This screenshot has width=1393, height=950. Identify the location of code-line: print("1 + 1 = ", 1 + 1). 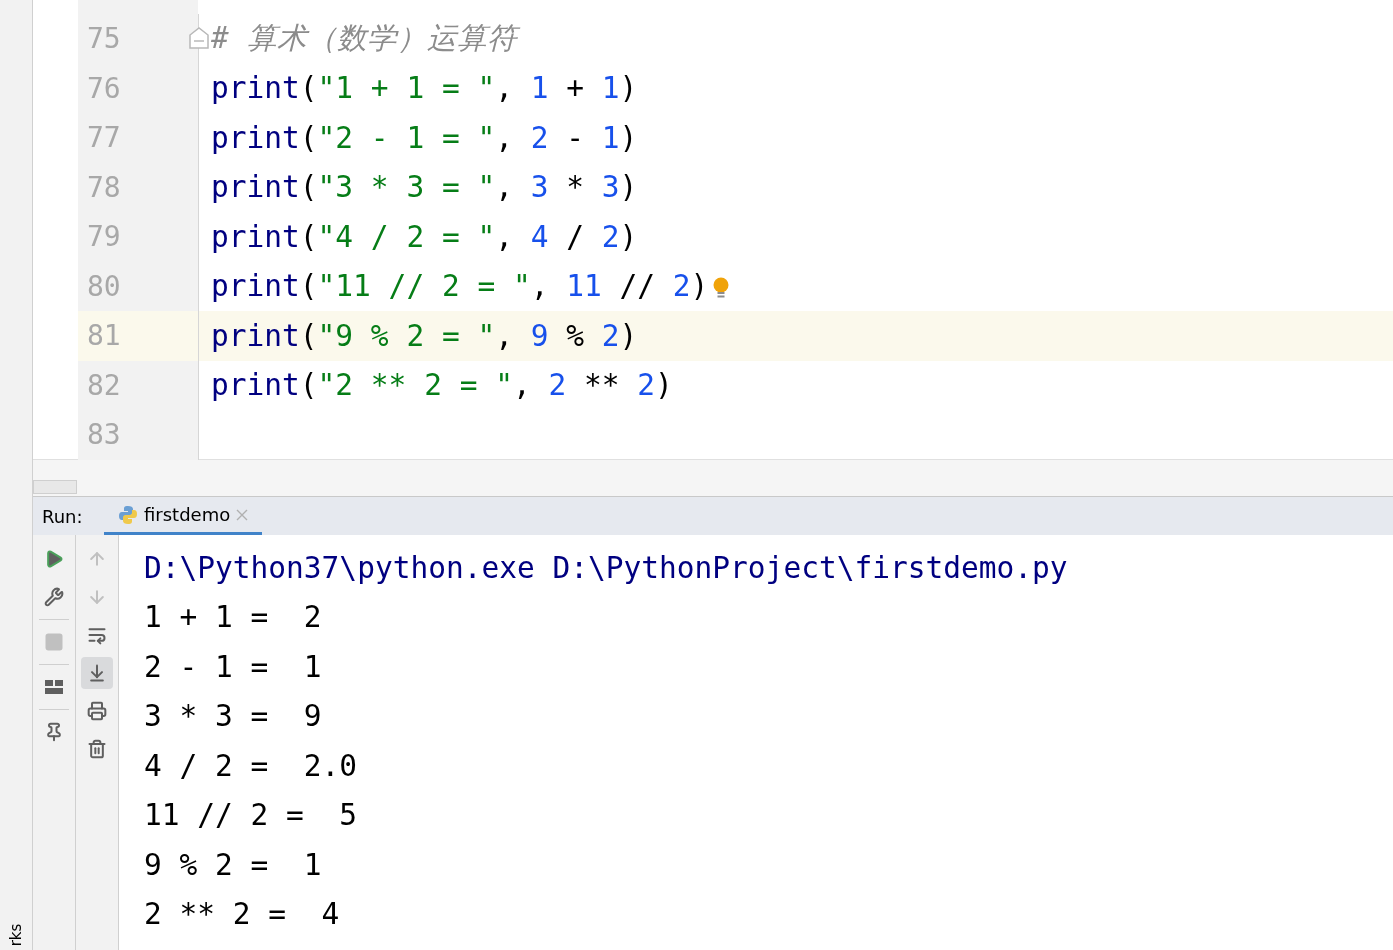
(424, 88).